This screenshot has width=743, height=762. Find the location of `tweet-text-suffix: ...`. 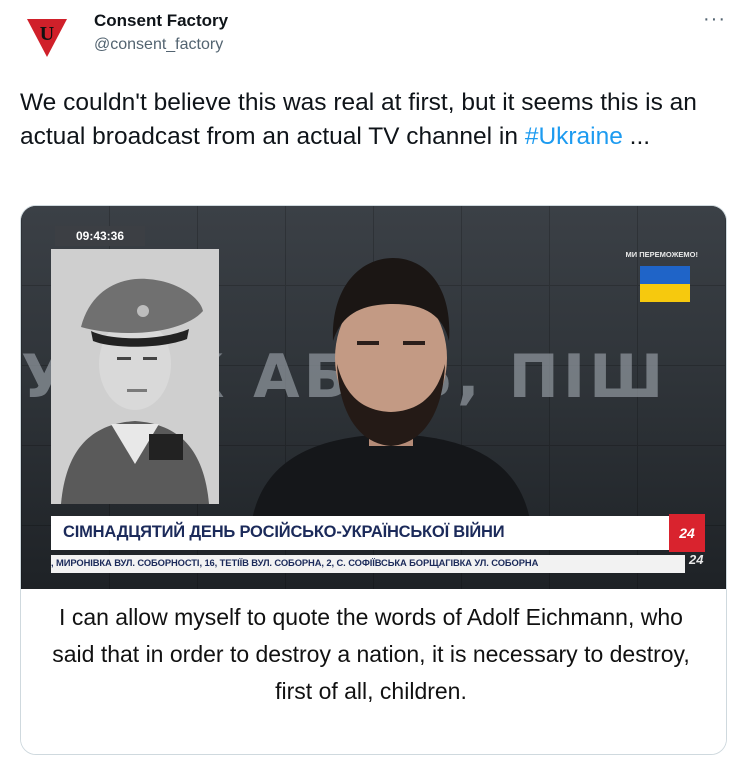

tweet-text-suffix: ... is located at coordinates (636, 136).